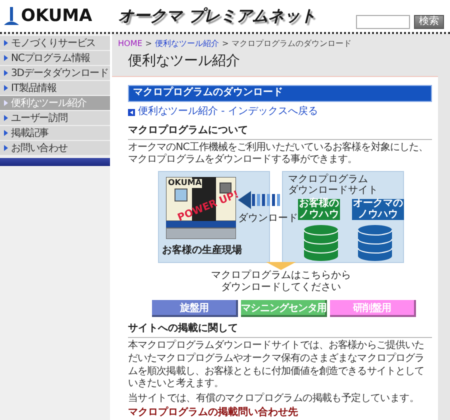 Image resolution: width=450 pixels, height=420 pixels. I want to click on sidebar-item: 3Dデータダウンロード, so click(55, 73).